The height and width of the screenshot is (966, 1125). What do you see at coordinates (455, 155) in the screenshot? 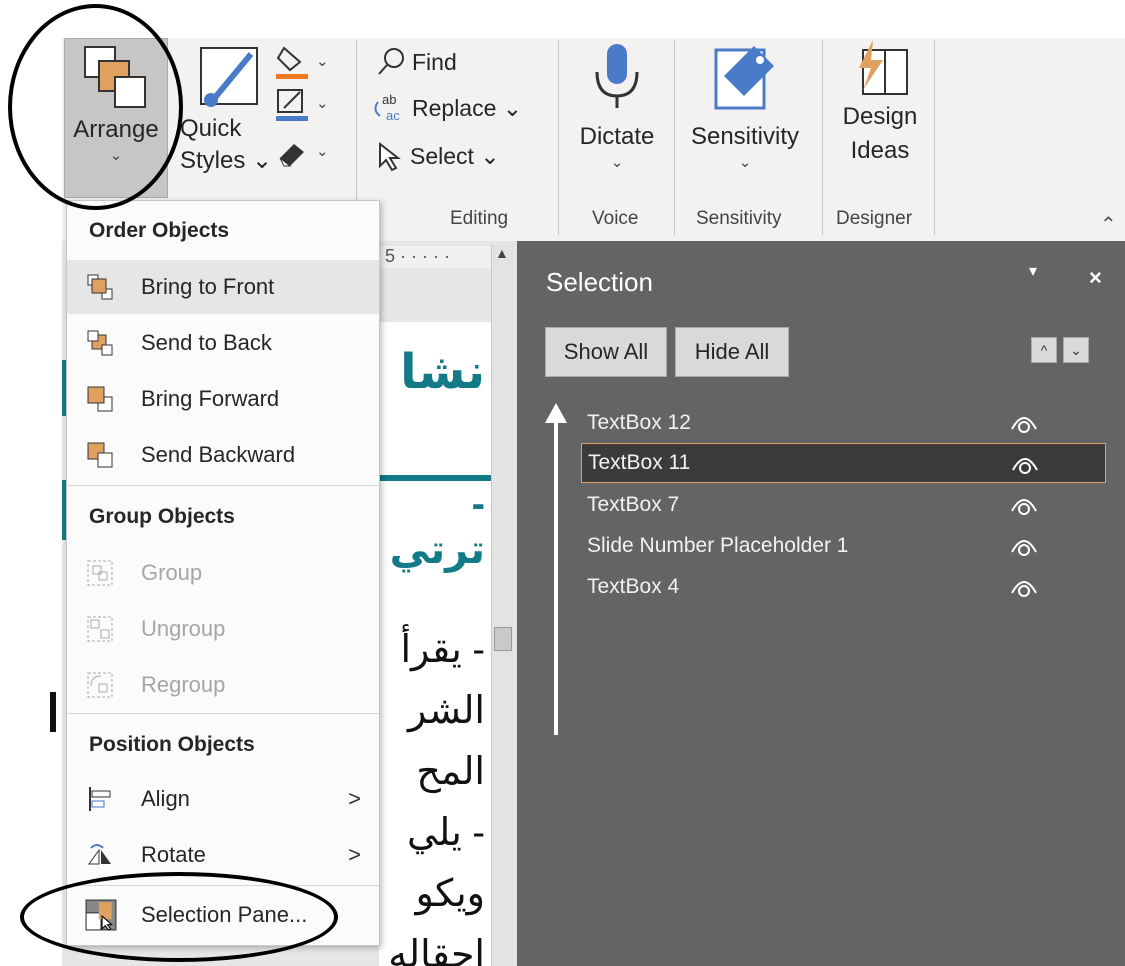
I see `select-label: Select ⌄` at bounding box center [455, 155].